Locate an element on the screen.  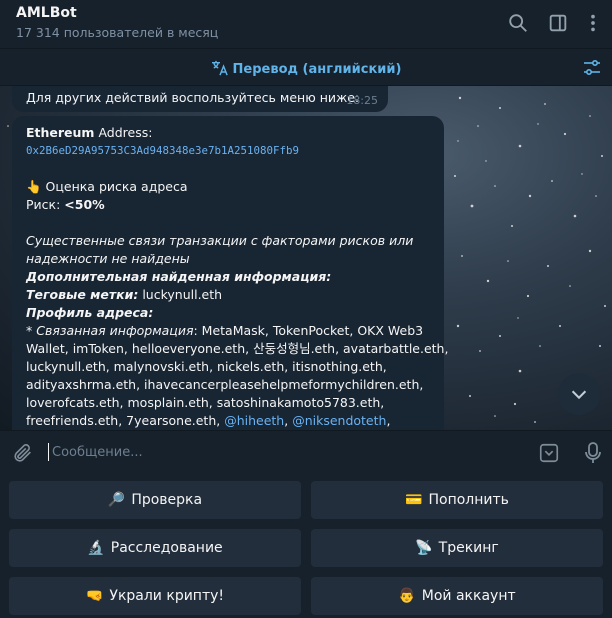
text-cursor is located at coordinates (48, 452).